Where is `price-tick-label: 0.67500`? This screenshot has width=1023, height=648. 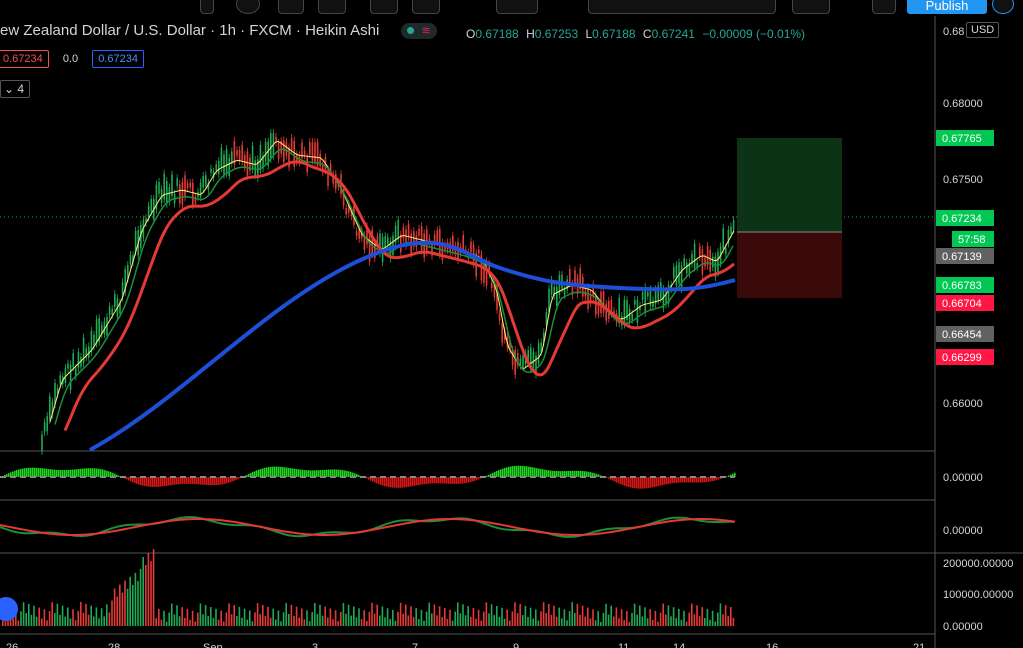
price-tick-label: 0.67500 is located at coordinates (963, 180).